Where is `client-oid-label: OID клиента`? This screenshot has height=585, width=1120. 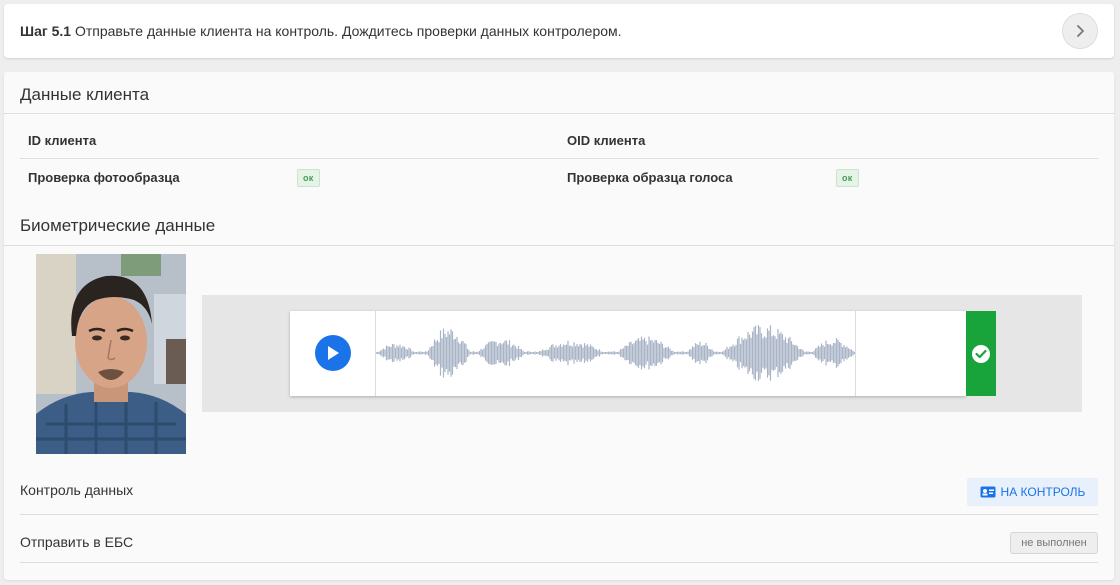
client-oid-label: OID клиента is located at coordinates (606, 140).